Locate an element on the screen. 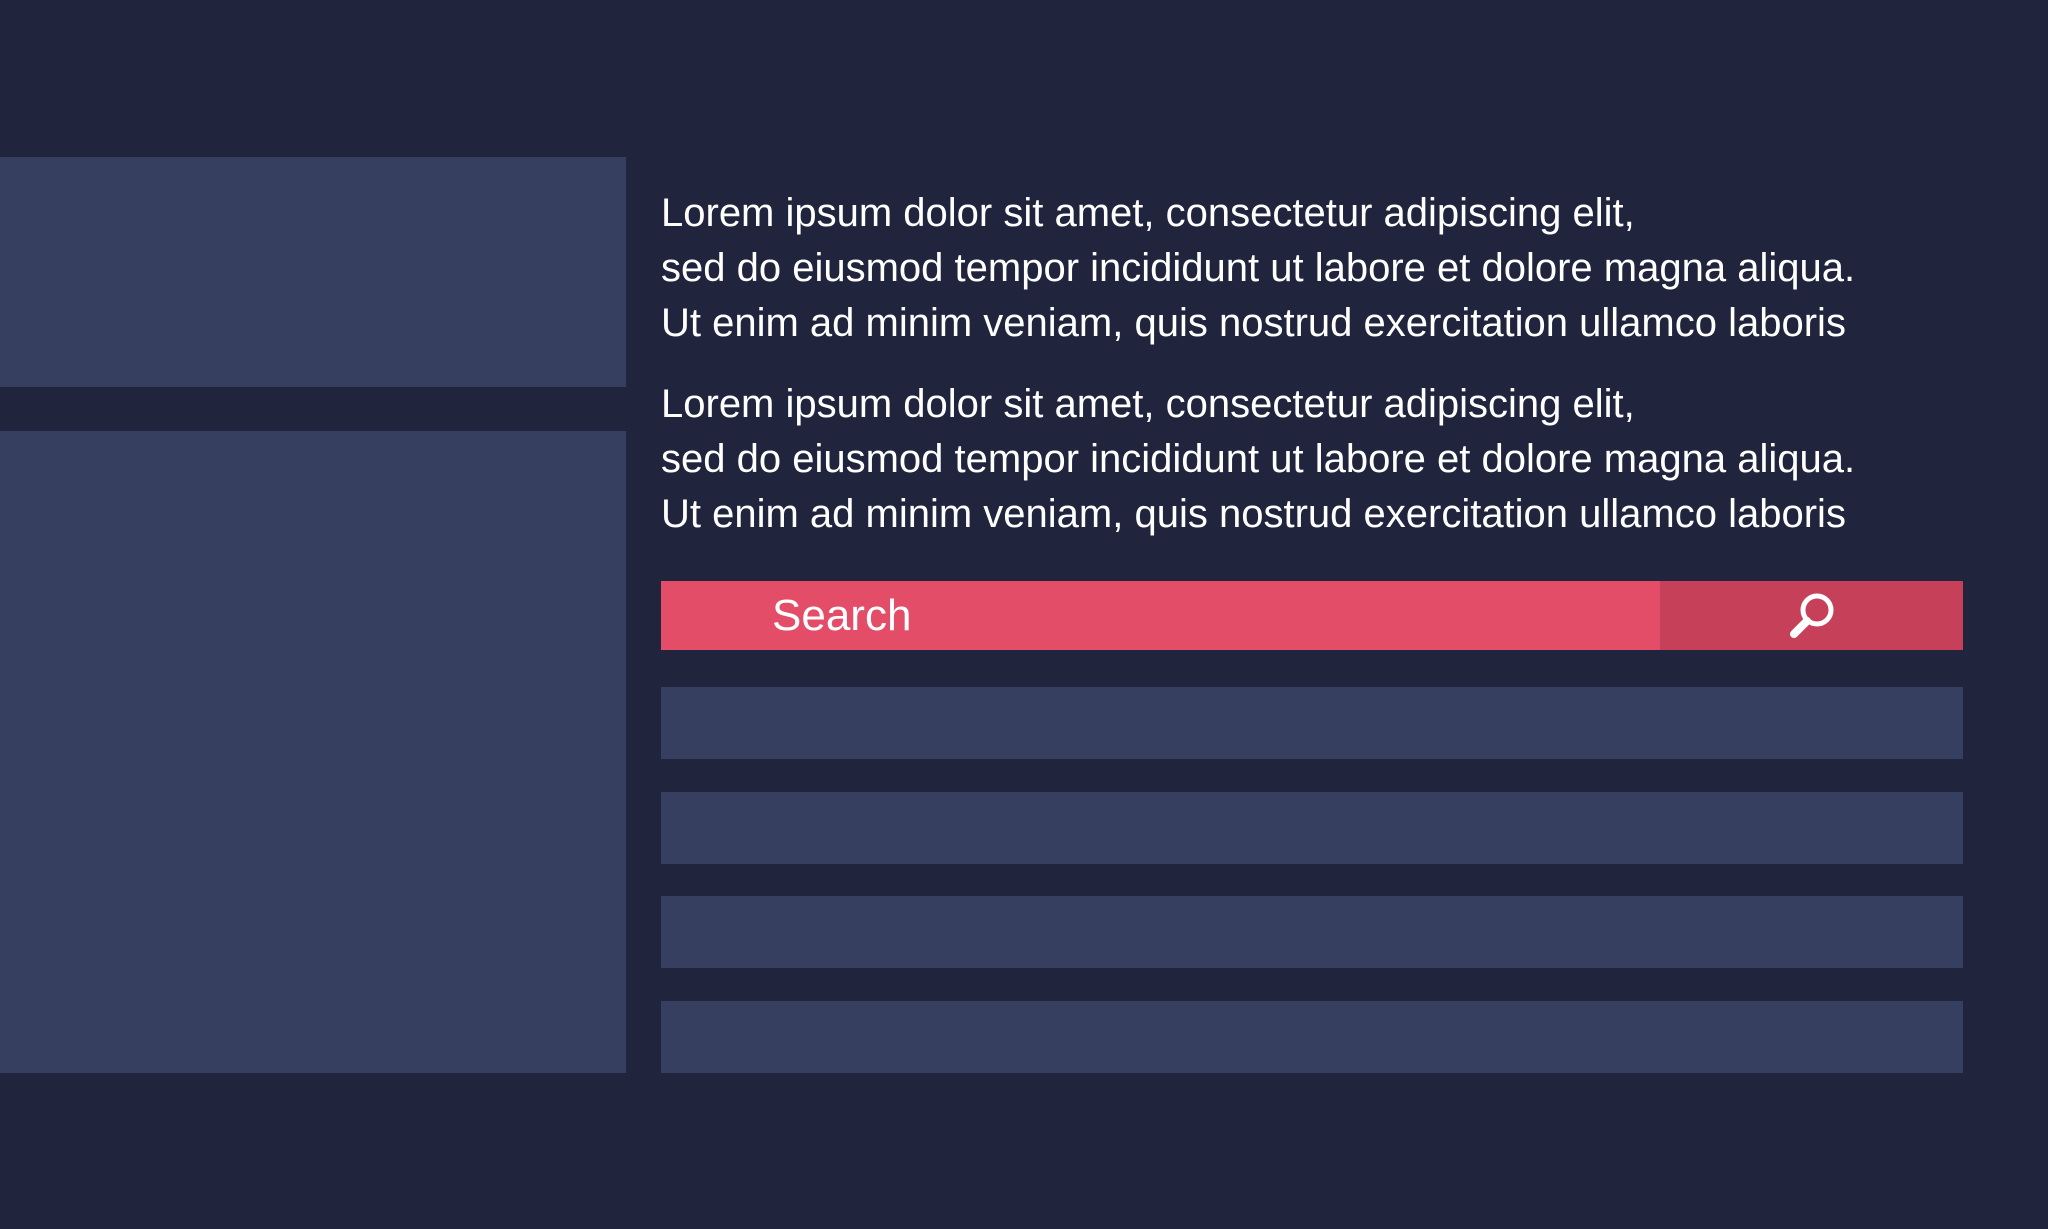 The image size is (2048, 1229). search-input is located at coordinates (1160, 615).